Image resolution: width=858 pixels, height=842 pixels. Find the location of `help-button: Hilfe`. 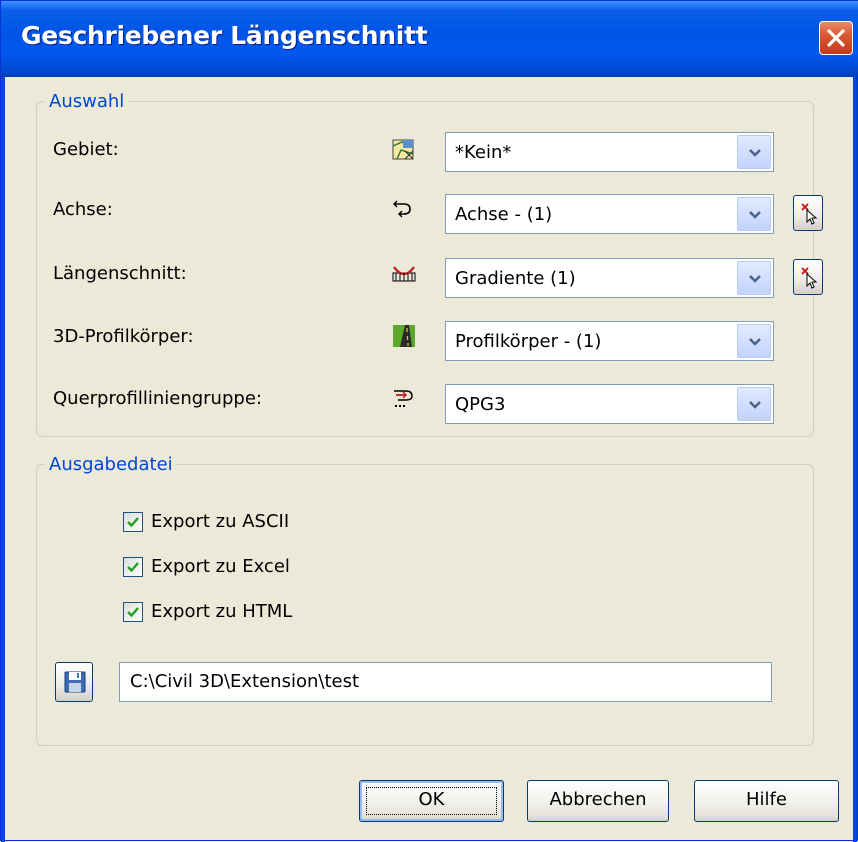

help-button: Hilfe is located at coordinates (766, 801).